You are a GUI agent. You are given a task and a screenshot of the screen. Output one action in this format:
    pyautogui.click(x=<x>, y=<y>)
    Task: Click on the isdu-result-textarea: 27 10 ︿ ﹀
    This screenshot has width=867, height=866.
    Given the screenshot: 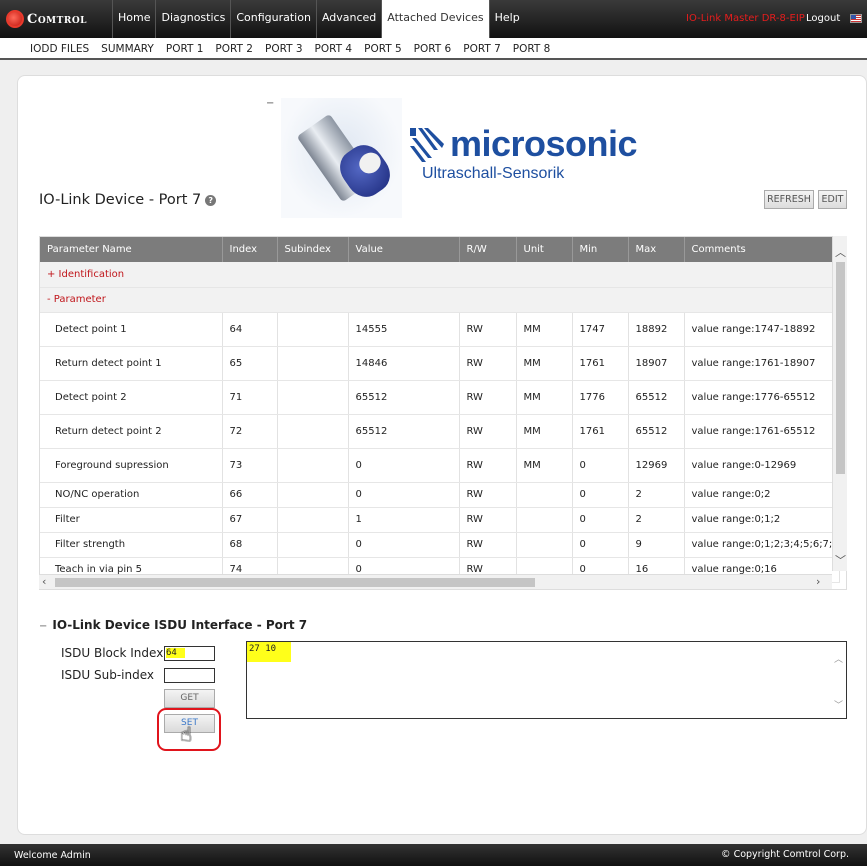 What is the action you would take?
    pyautogui.click(x=546, y=680)
    